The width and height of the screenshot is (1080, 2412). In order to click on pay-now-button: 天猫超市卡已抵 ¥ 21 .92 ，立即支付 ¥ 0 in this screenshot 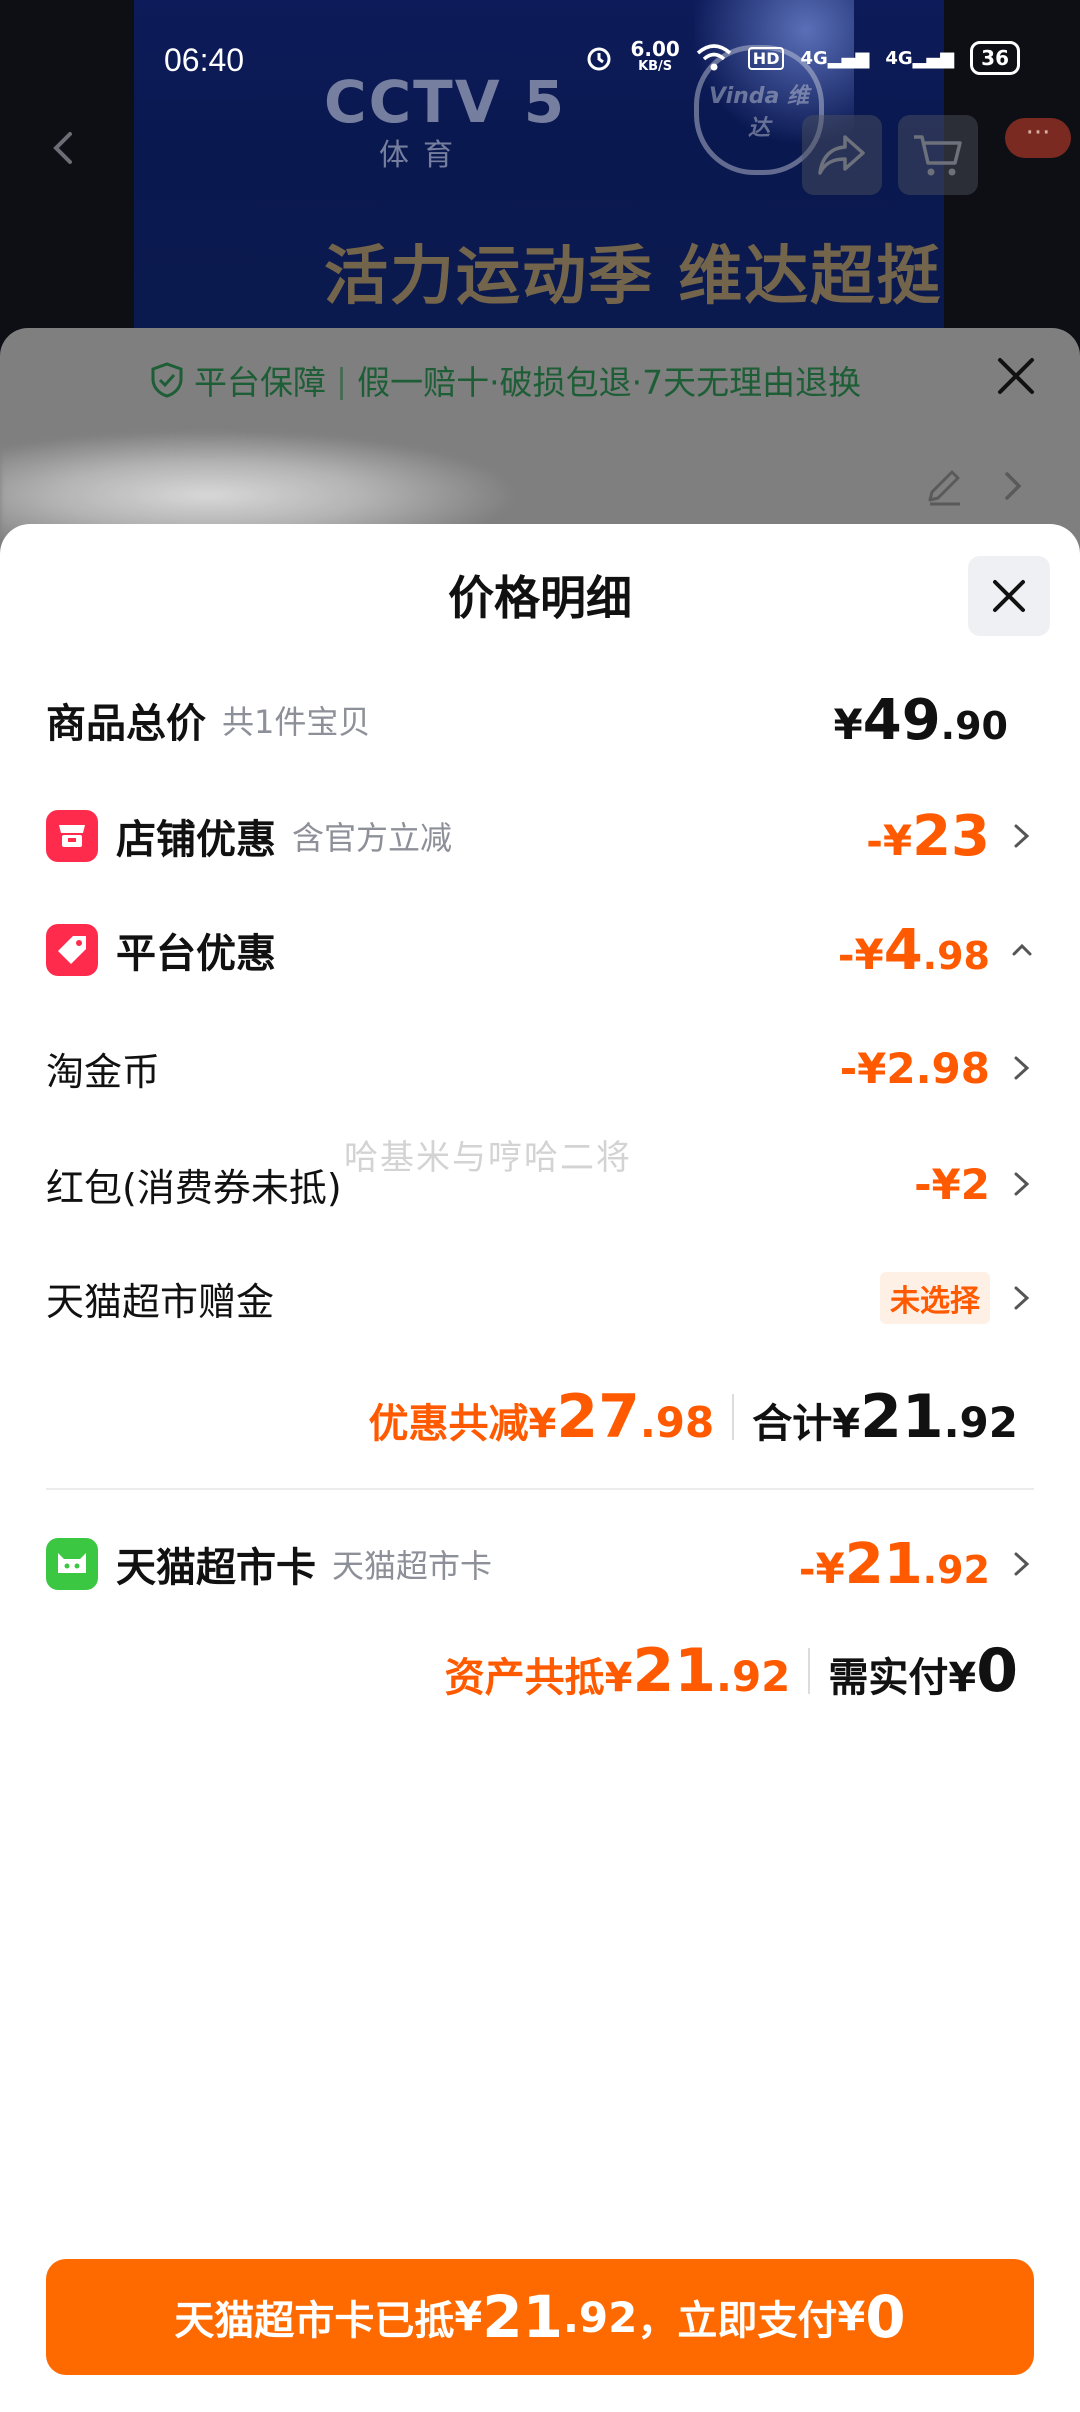, I will do `click(540, 2317)`.